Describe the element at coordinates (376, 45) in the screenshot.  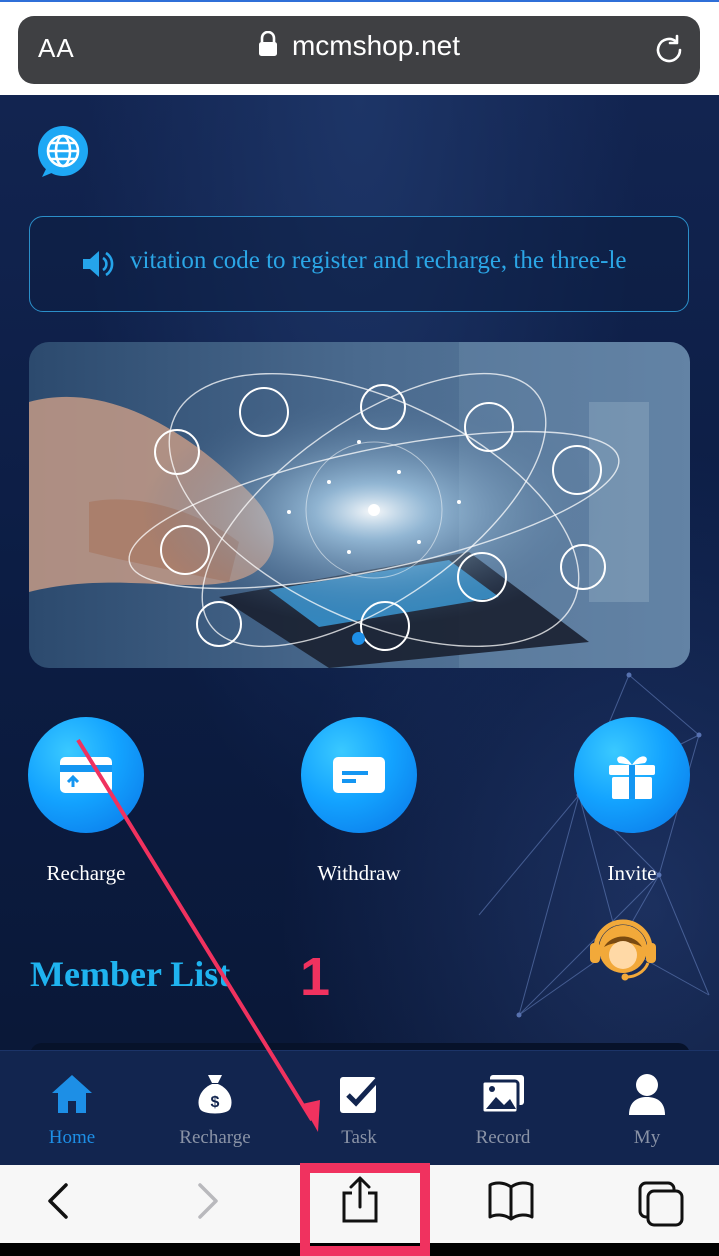
I see `url-text: mcmshop.net` at that location.